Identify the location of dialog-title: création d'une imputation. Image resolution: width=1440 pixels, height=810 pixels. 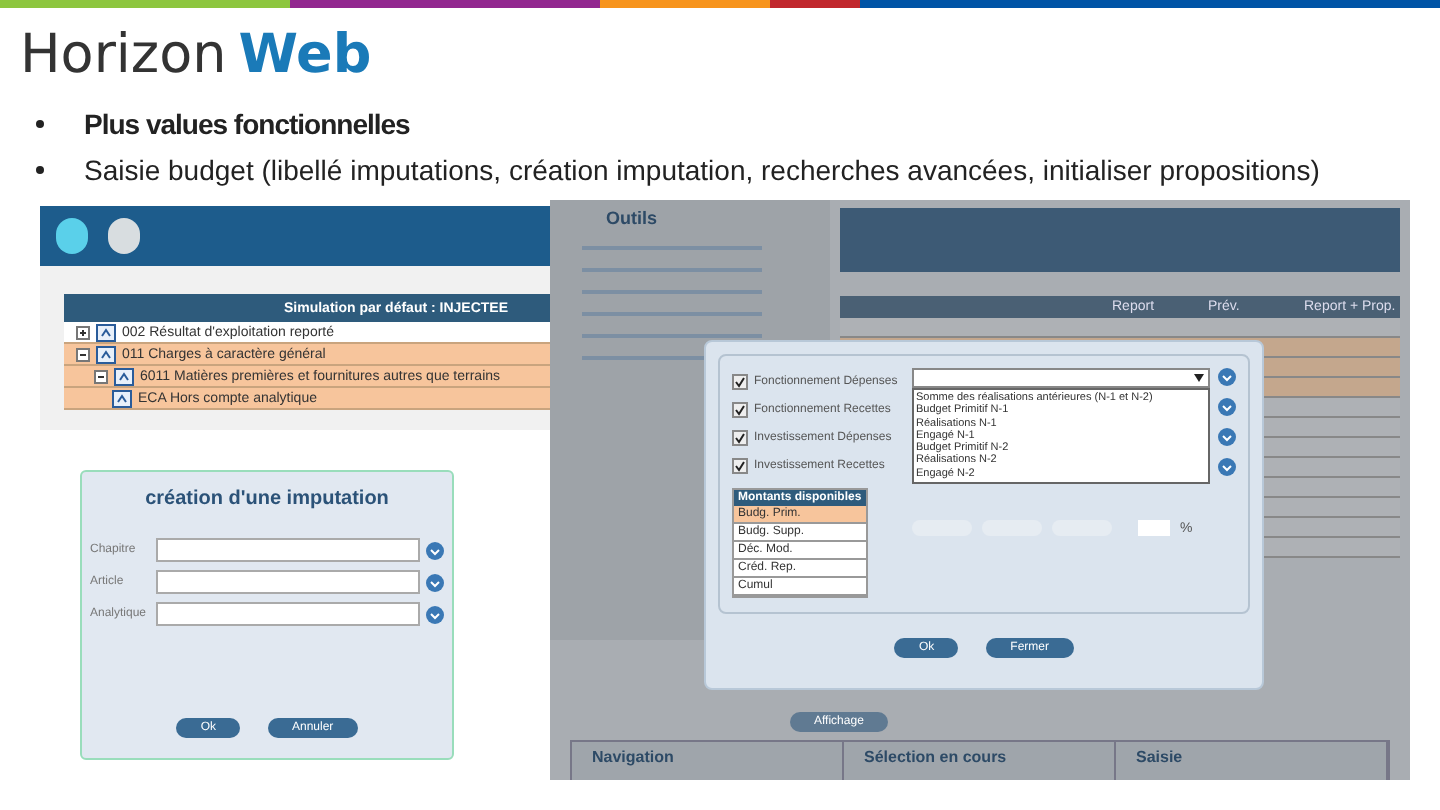
(267, 500).